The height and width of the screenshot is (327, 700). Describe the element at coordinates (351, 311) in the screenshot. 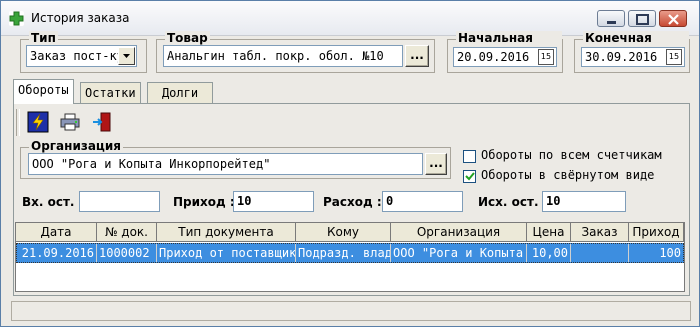

I see `status-bar` at that location.